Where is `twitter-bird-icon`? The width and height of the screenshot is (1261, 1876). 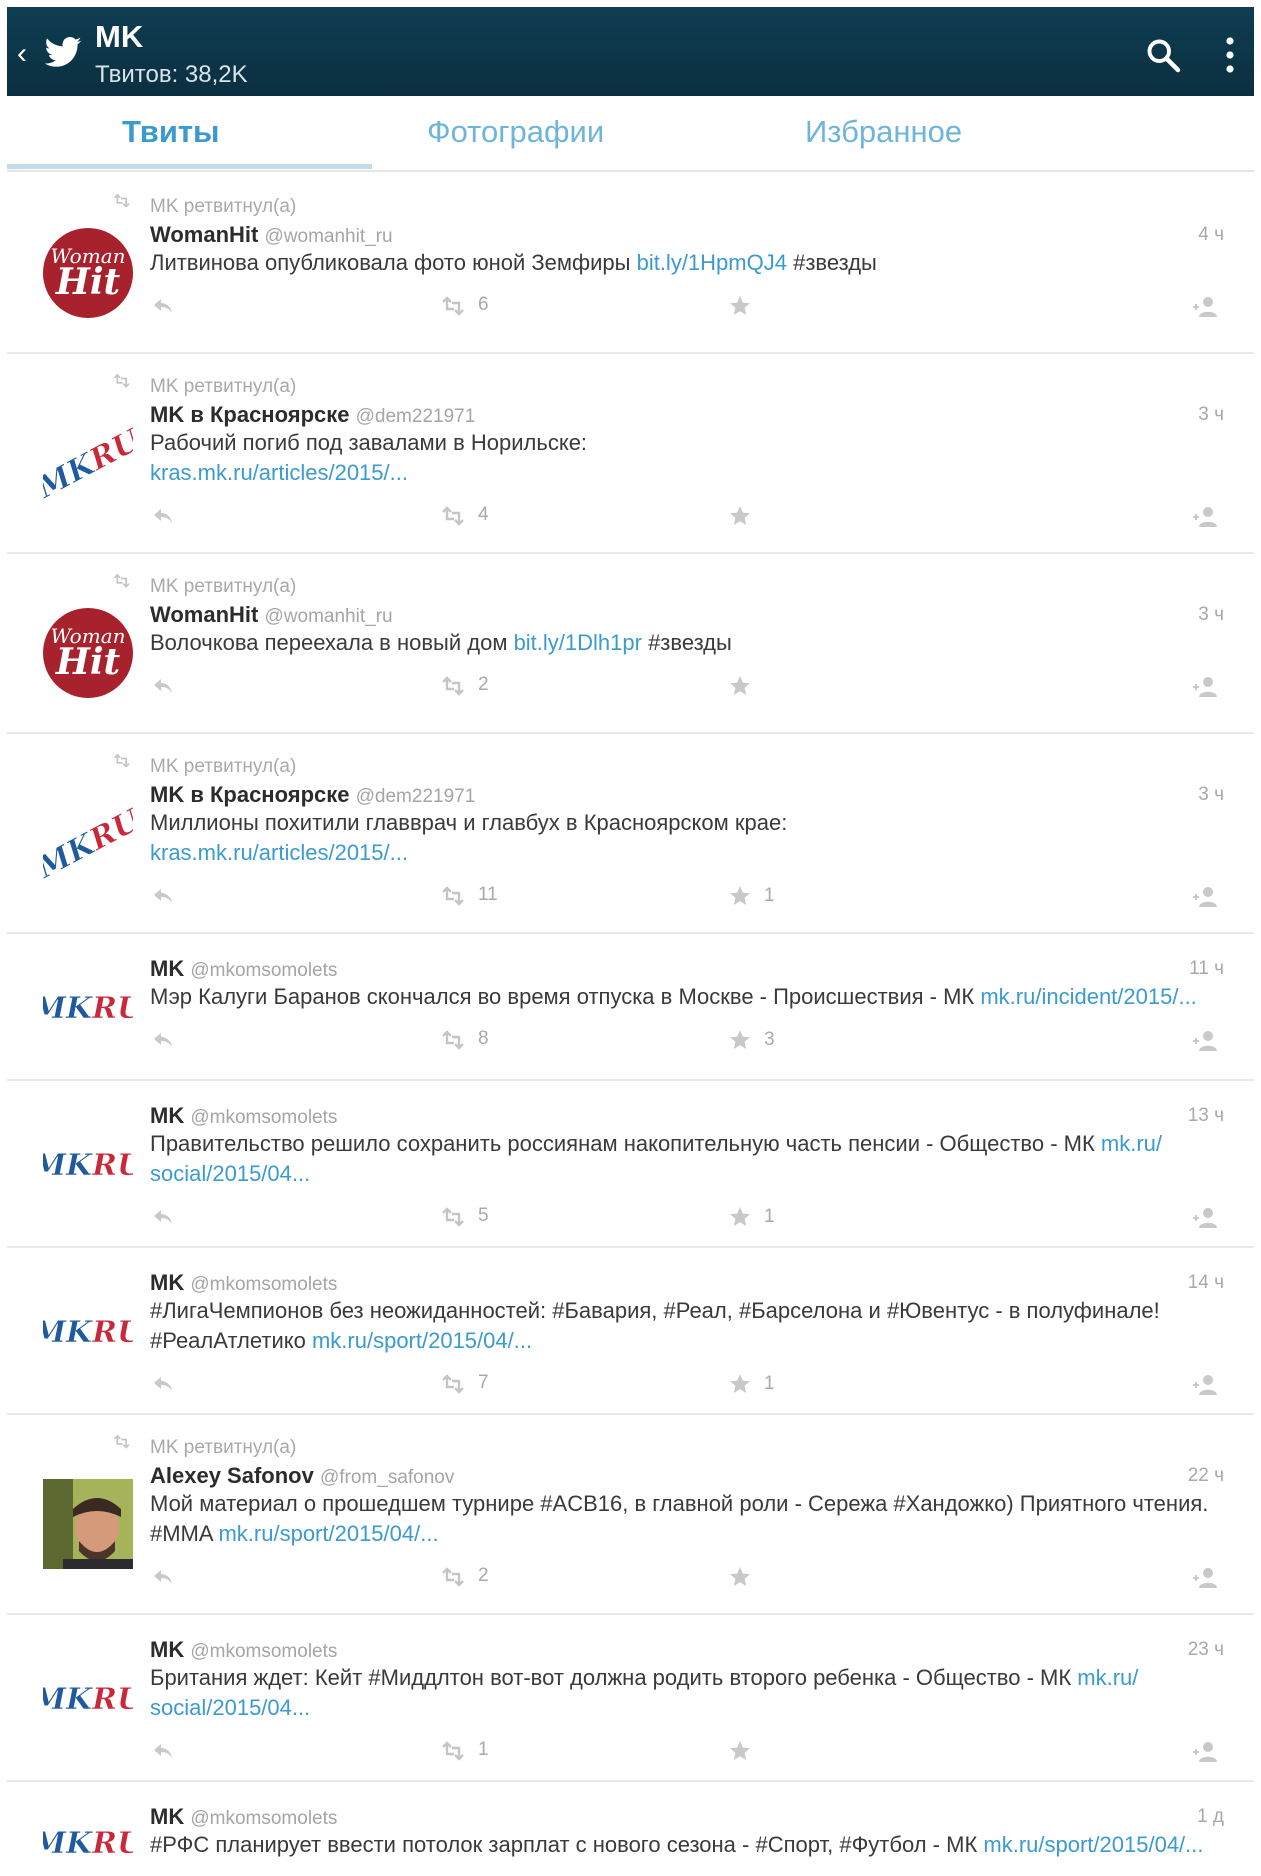 twitter-bird-icon is located at coordinates (63, 53).